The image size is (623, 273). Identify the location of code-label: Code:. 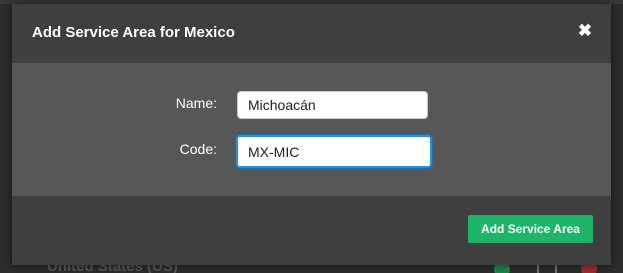
(198, 149).